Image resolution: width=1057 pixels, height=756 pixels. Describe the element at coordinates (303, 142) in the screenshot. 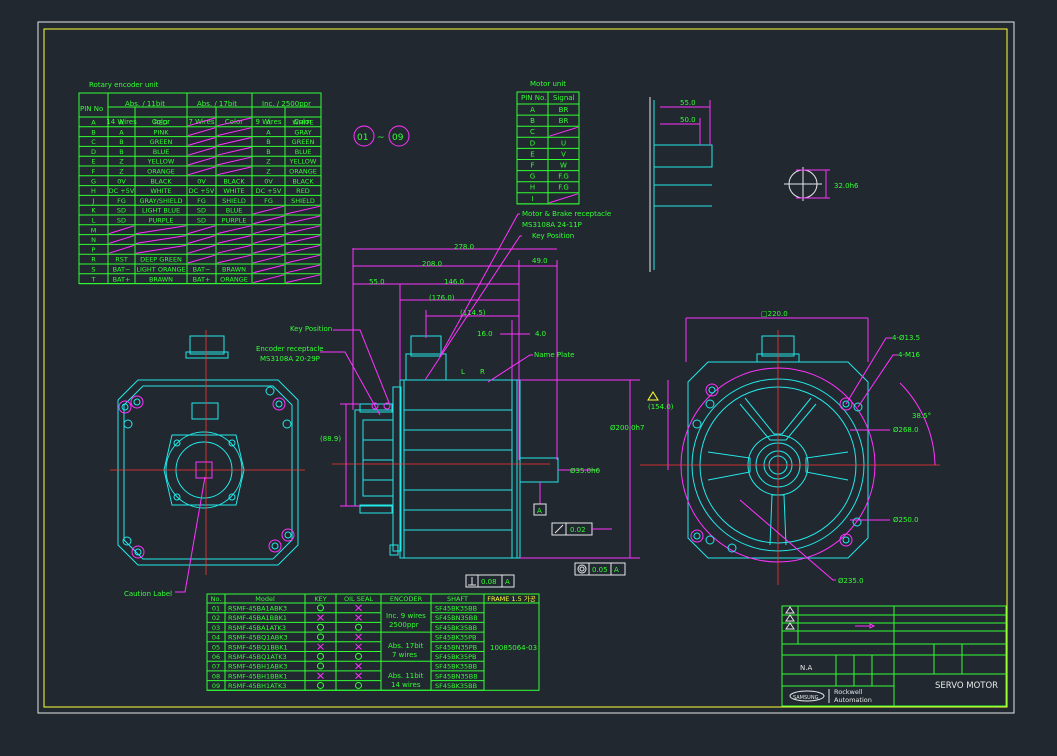

I see `encoder-cell: GREEN` at that location.